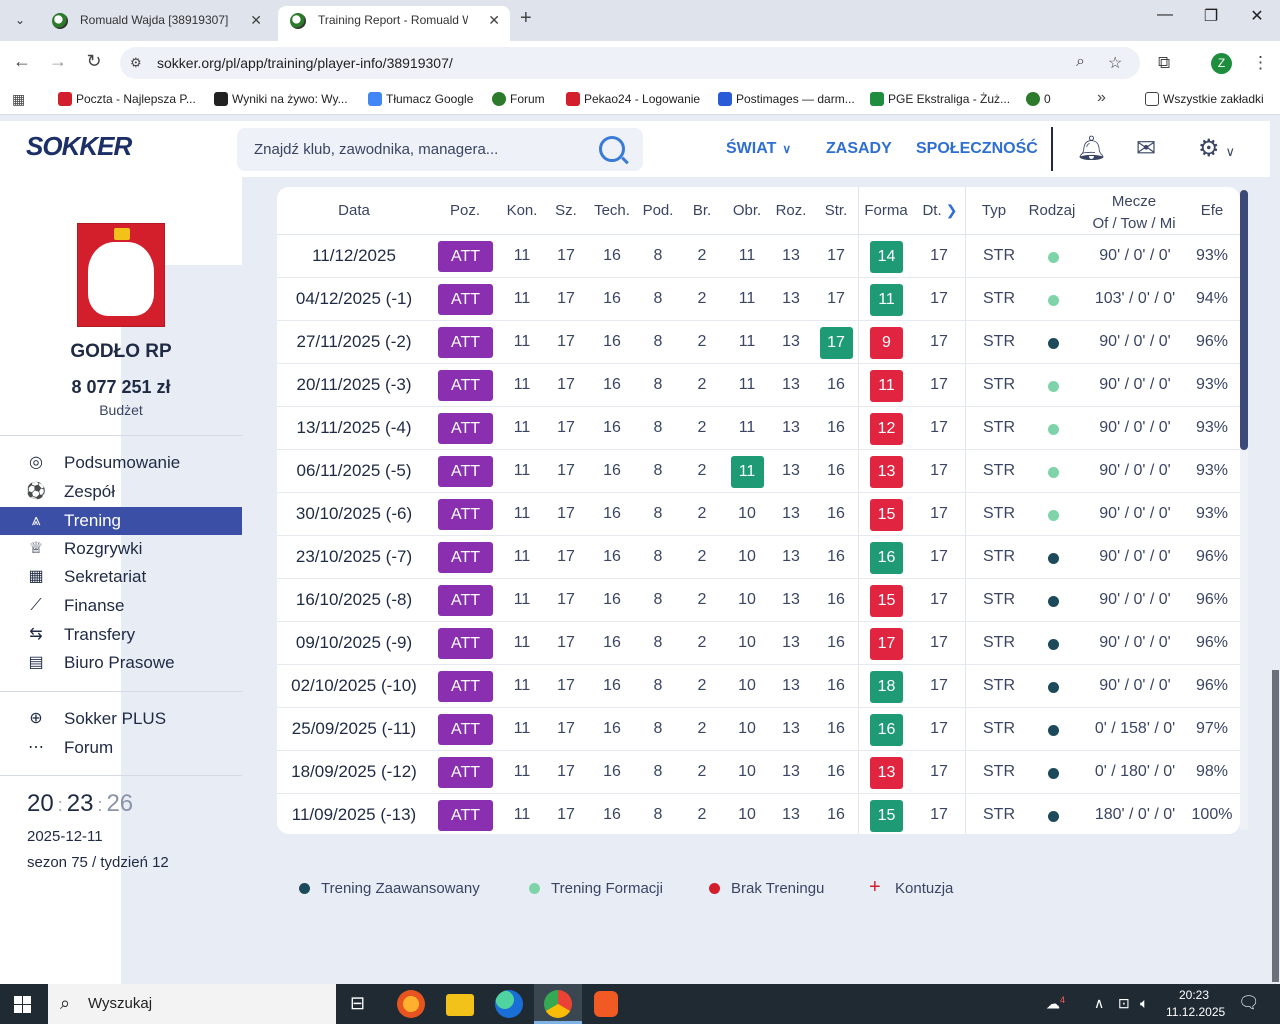 This screenshot has width=1280, height=1024. What do you see at coordinates (93, 520) in the screenshot?
I see `sidebar-item-label: Trening` at bounding box center [93, 520].